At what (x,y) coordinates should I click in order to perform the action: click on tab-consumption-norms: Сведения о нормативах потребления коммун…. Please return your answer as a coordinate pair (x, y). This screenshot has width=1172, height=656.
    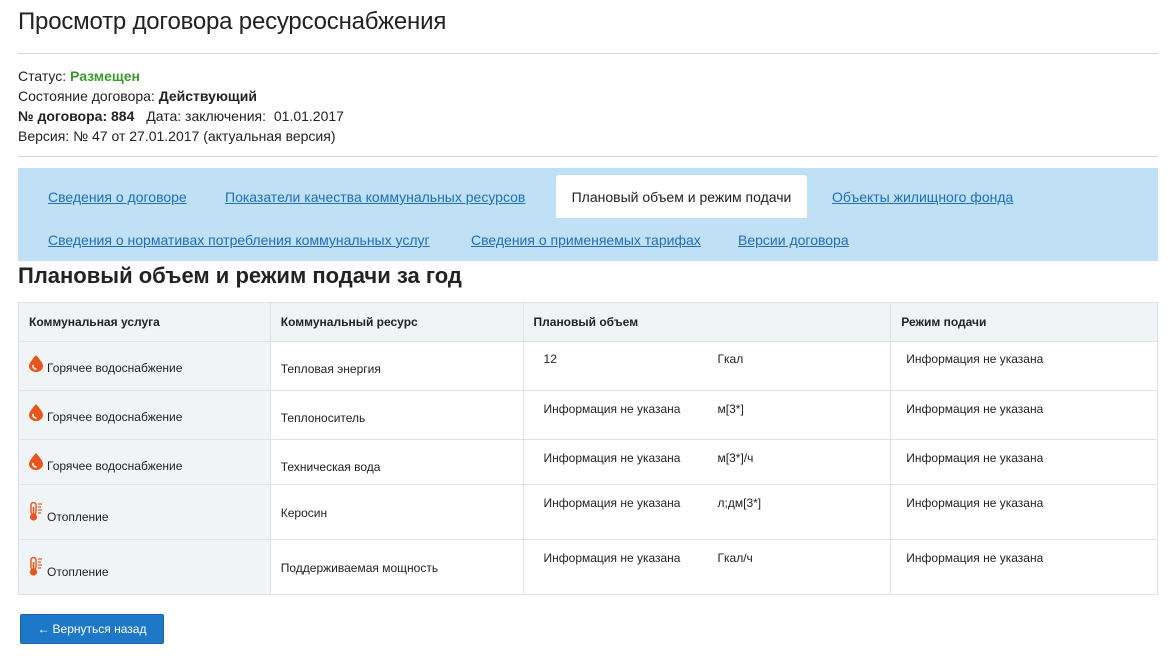
    Looking at the image, I should click on (239, 240).